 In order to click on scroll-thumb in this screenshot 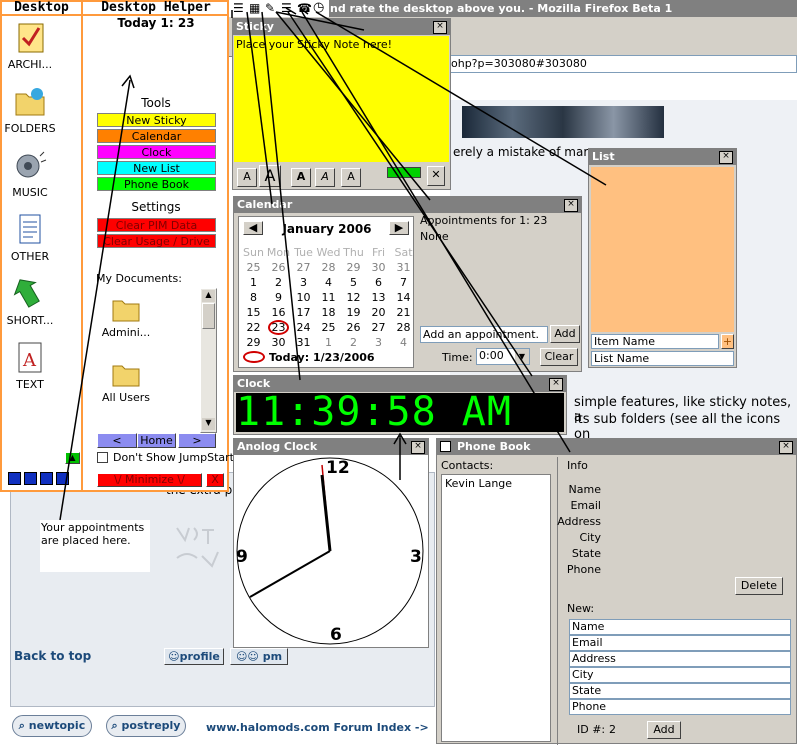, I will do `click(208, 316)`.